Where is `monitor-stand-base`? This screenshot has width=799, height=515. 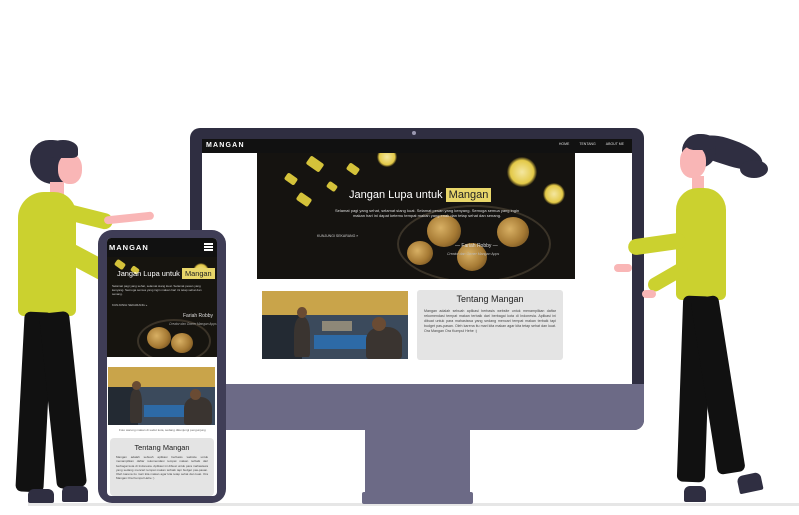 monitor-stand-base is located at coordinates (417, 498).